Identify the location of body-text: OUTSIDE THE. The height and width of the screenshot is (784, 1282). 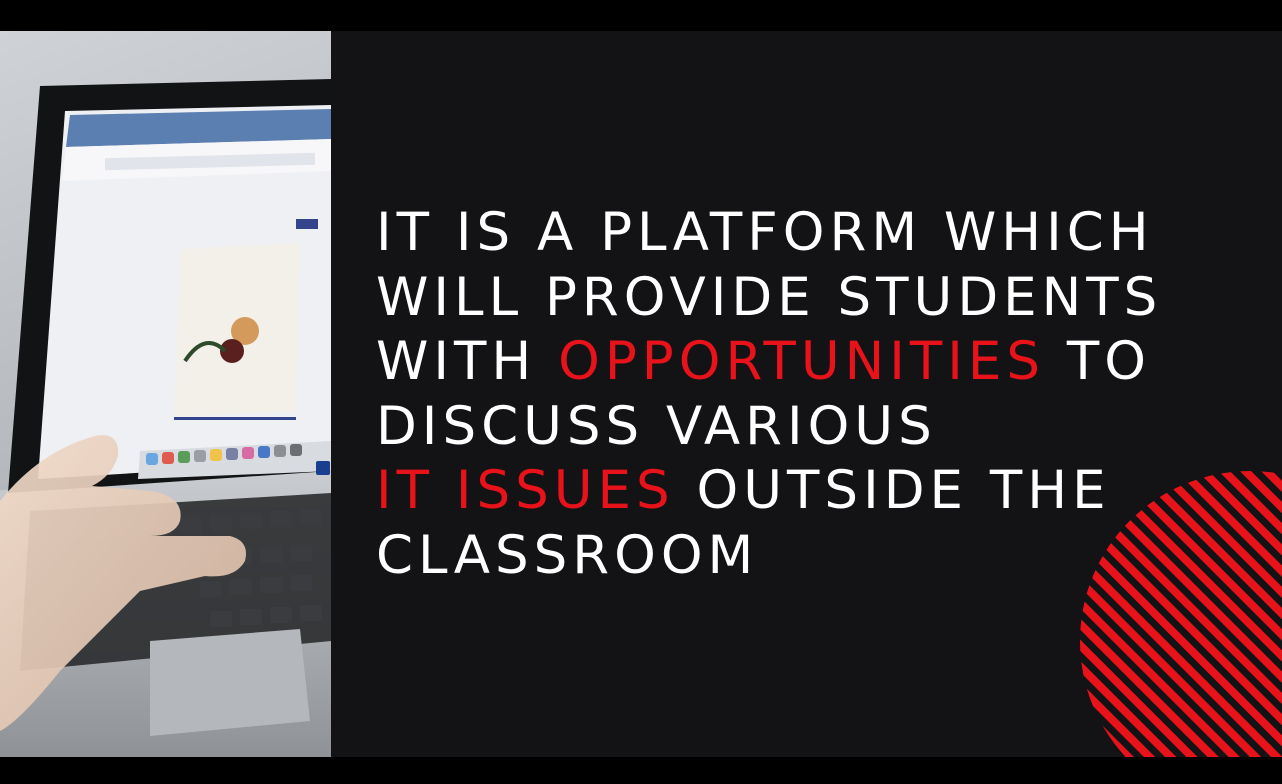
(892, 490).